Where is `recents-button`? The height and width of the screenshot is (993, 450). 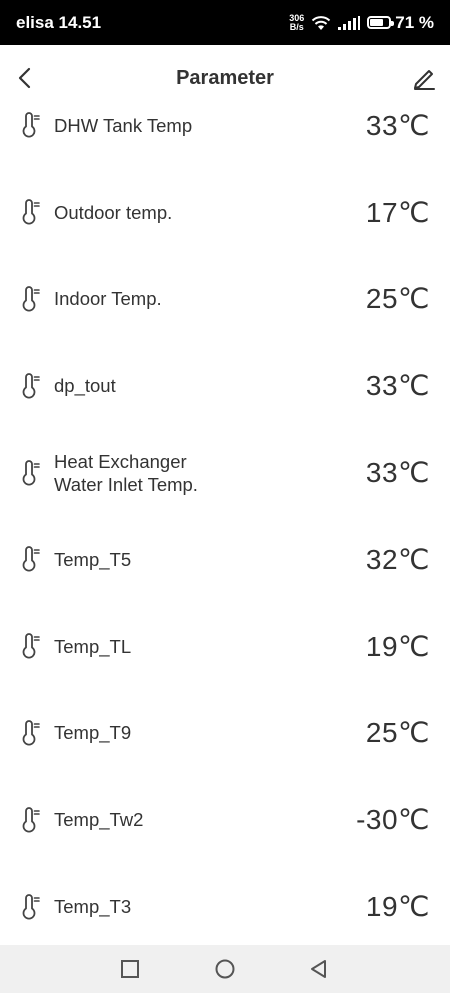 recents-button is located at coordinates (130, 969).